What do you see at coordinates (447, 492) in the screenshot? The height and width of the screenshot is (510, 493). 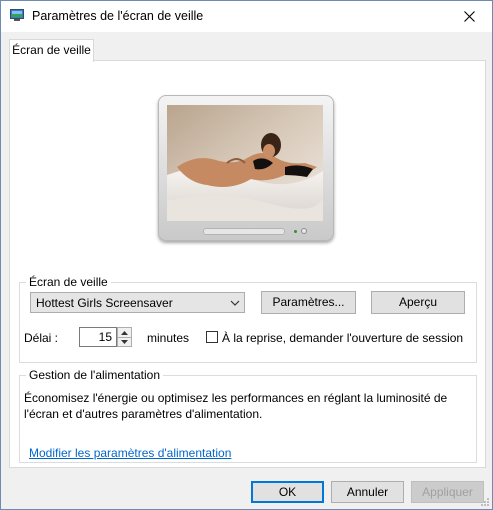 I see `apply-button: Appliquer` at bounding box center [447, 492].